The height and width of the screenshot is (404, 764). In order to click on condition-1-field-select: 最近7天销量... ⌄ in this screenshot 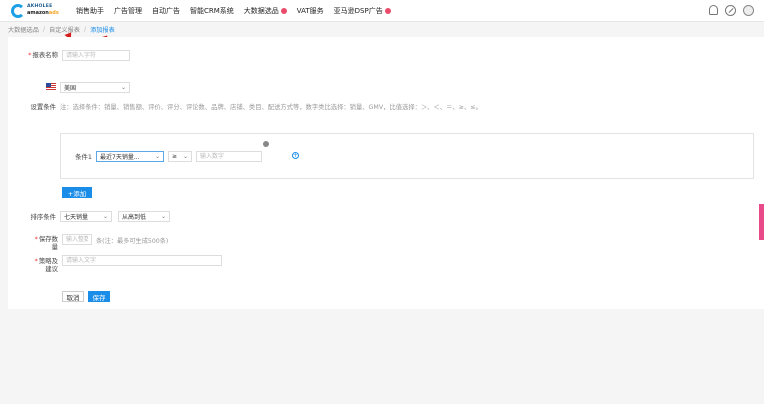, I will do `click(130, 156)`.